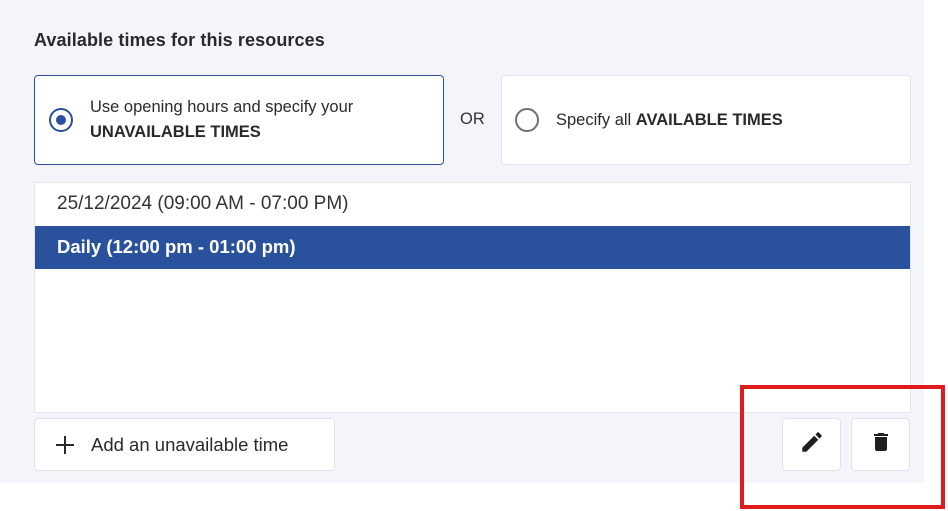 This screenshot has height=511, width=948. What do you see at coordinates (472, 247) in the screenshot?
I see `list-item-selected: Daily (12:00 pm - 01:00 pm)` at bounding box center [472, 247].